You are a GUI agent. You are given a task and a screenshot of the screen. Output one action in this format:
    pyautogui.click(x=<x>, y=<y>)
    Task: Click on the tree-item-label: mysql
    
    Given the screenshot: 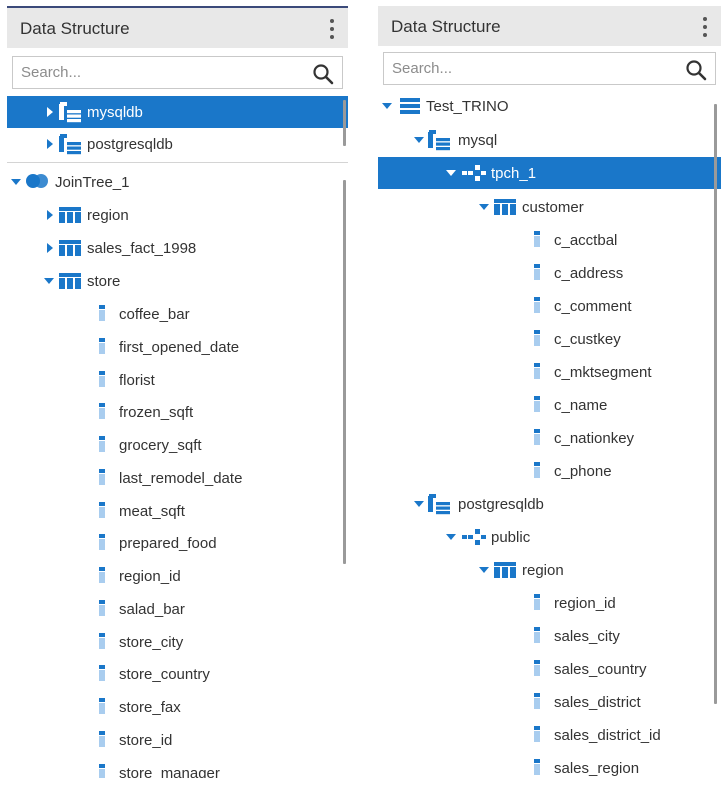 What is the action you would take?
    pyautogui.click(x=478, y=140)
    